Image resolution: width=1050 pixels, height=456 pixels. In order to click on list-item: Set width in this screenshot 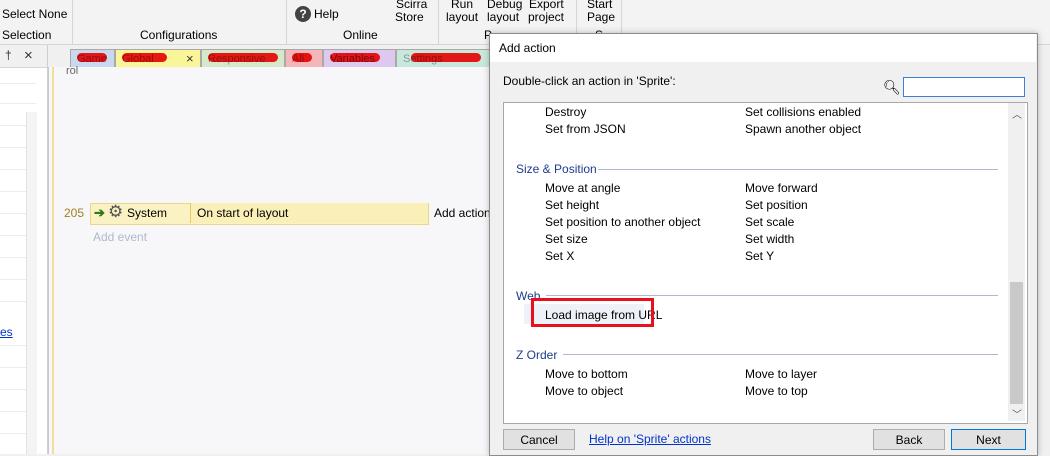, I will do `click(769, 239)`.